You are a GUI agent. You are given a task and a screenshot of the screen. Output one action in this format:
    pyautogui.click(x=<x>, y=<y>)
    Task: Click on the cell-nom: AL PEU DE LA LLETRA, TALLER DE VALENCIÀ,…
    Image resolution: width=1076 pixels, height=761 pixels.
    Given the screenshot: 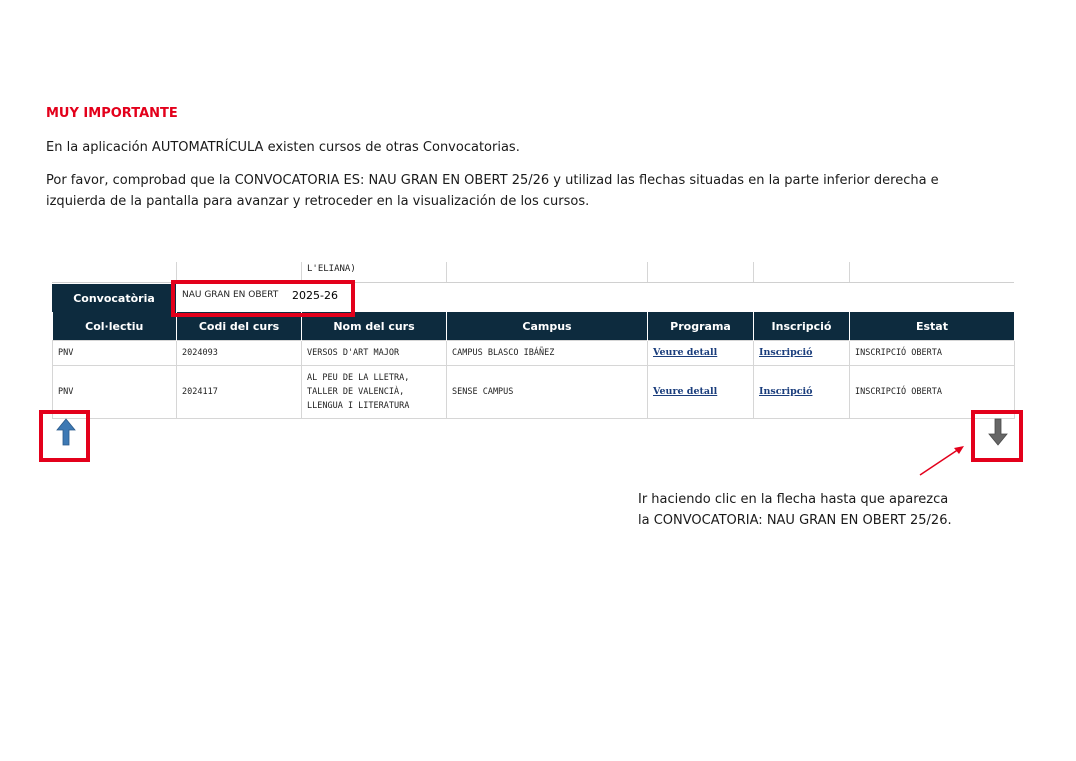 What is the action you would take?
    pyautogui.click(x=374, y=392)
    